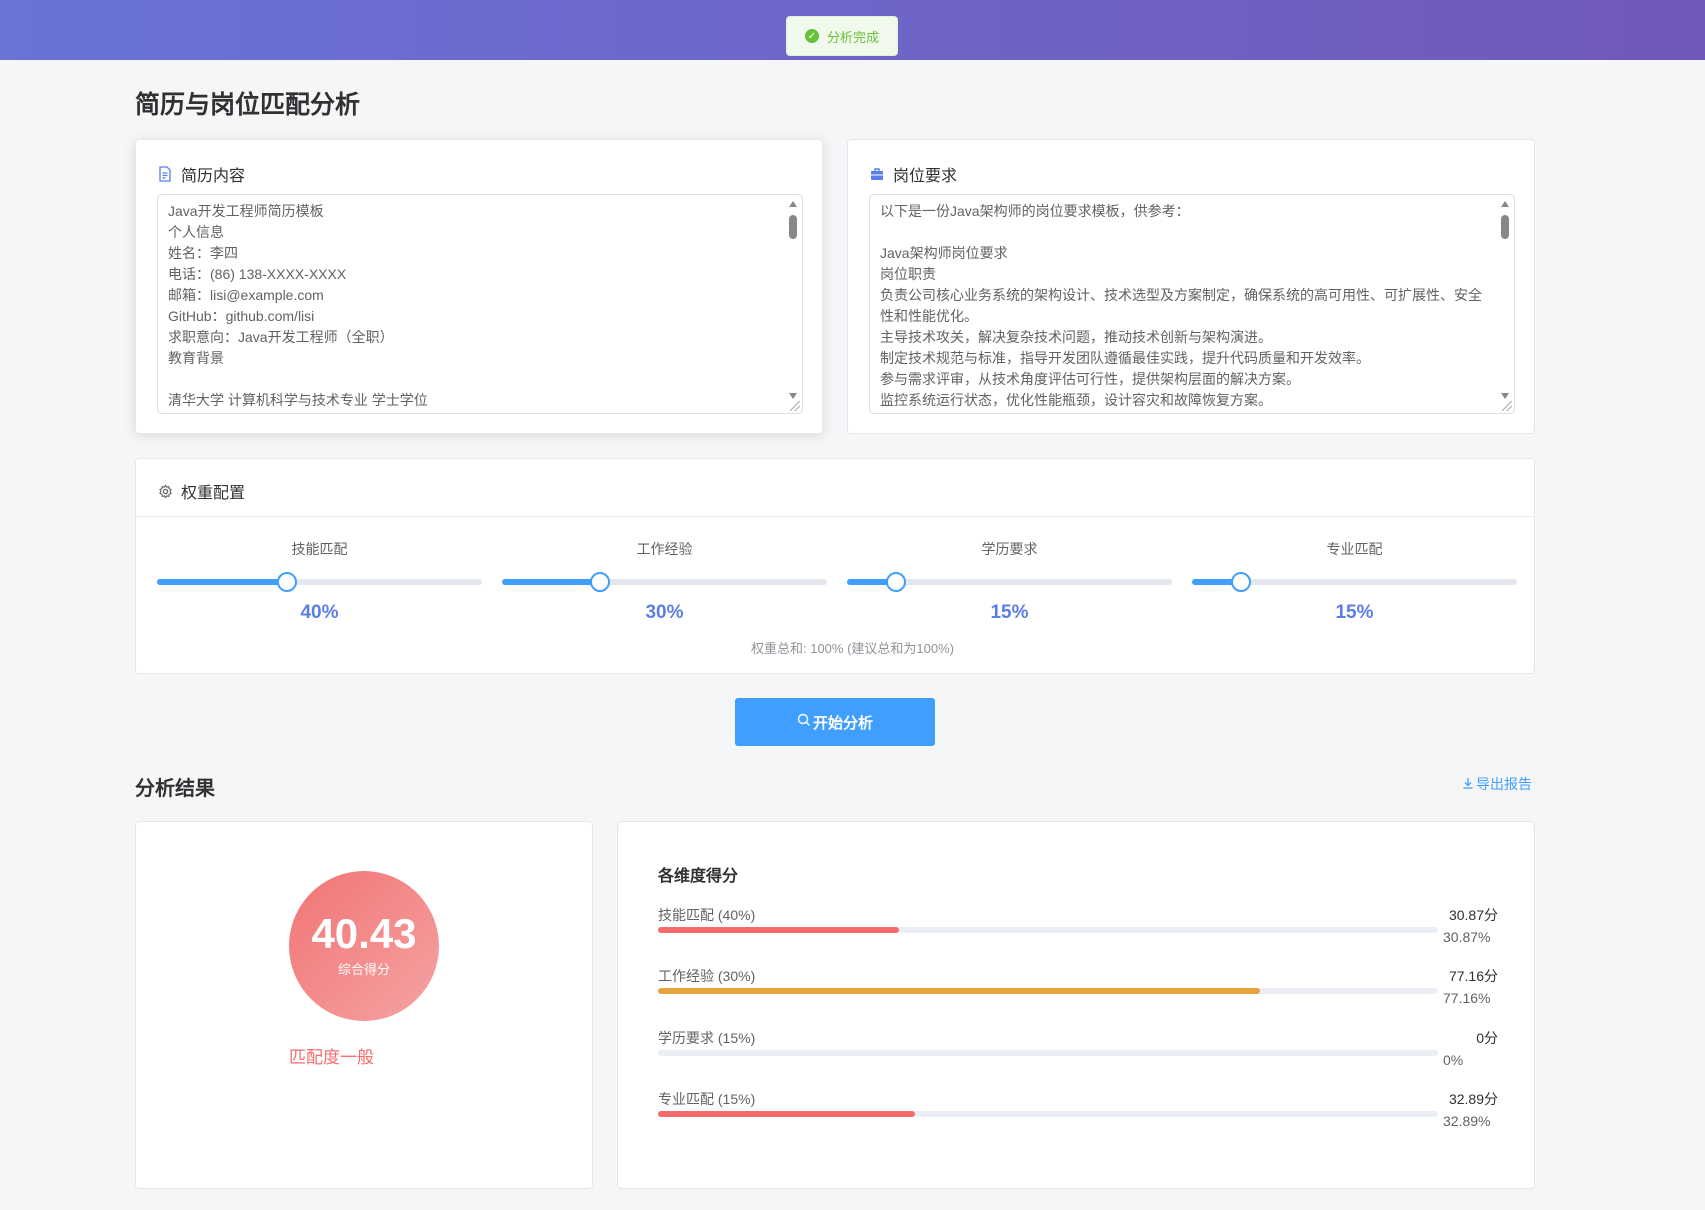 The height and width of the screenshot is (1210, 1705). I want to click on weights-card-header: 权重配置, so click(201, 491).